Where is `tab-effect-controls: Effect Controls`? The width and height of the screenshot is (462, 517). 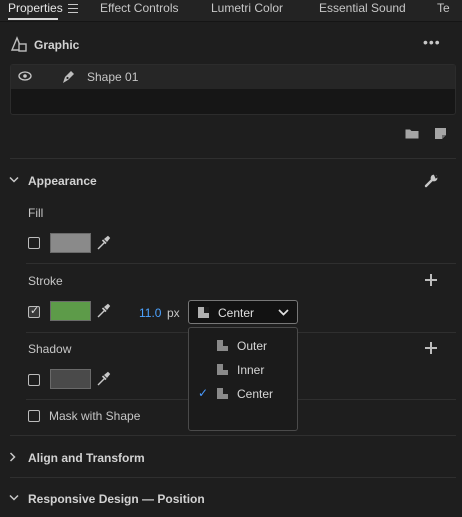 tab-effect-controls: Effect Controls is located at coordinates (139, 11).